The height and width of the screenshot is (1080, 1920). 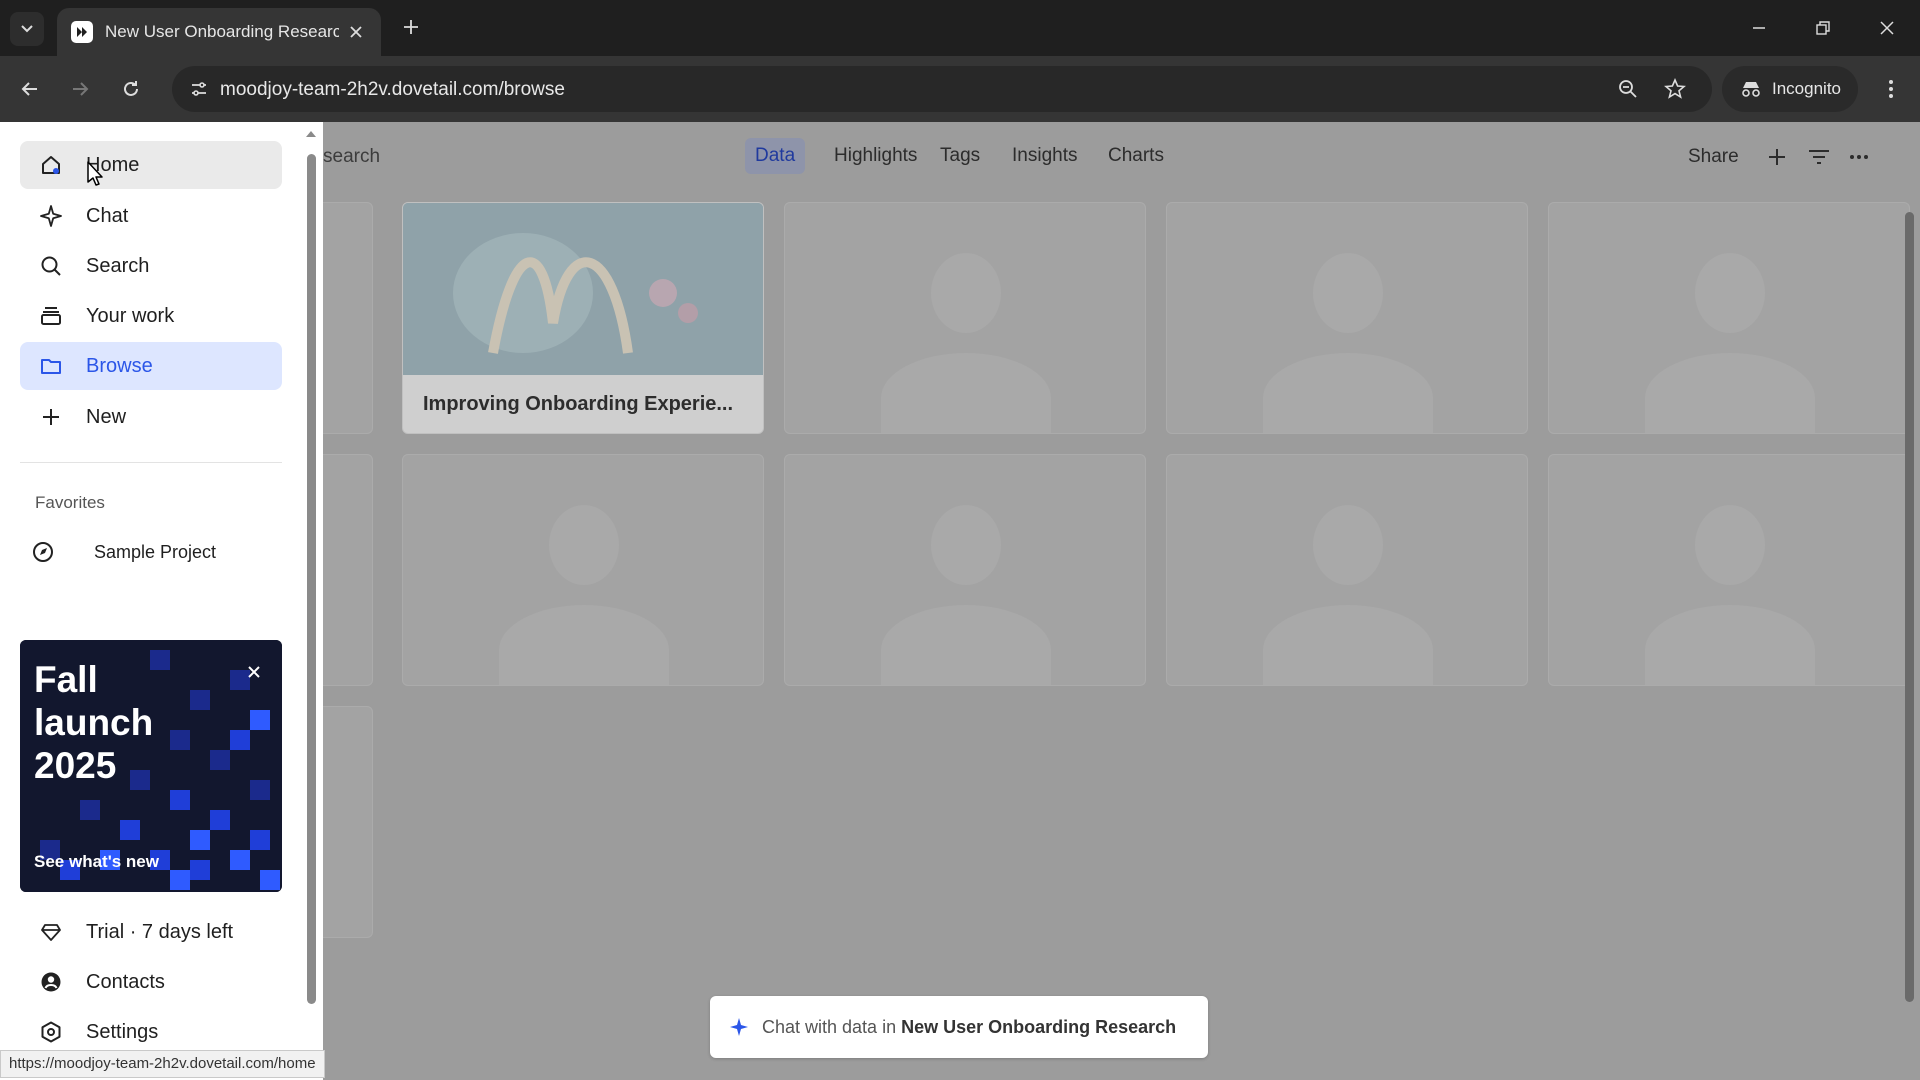 I want to click on promo-banner: Fall launch 2025 See what's new, so click(x=151, y=766).